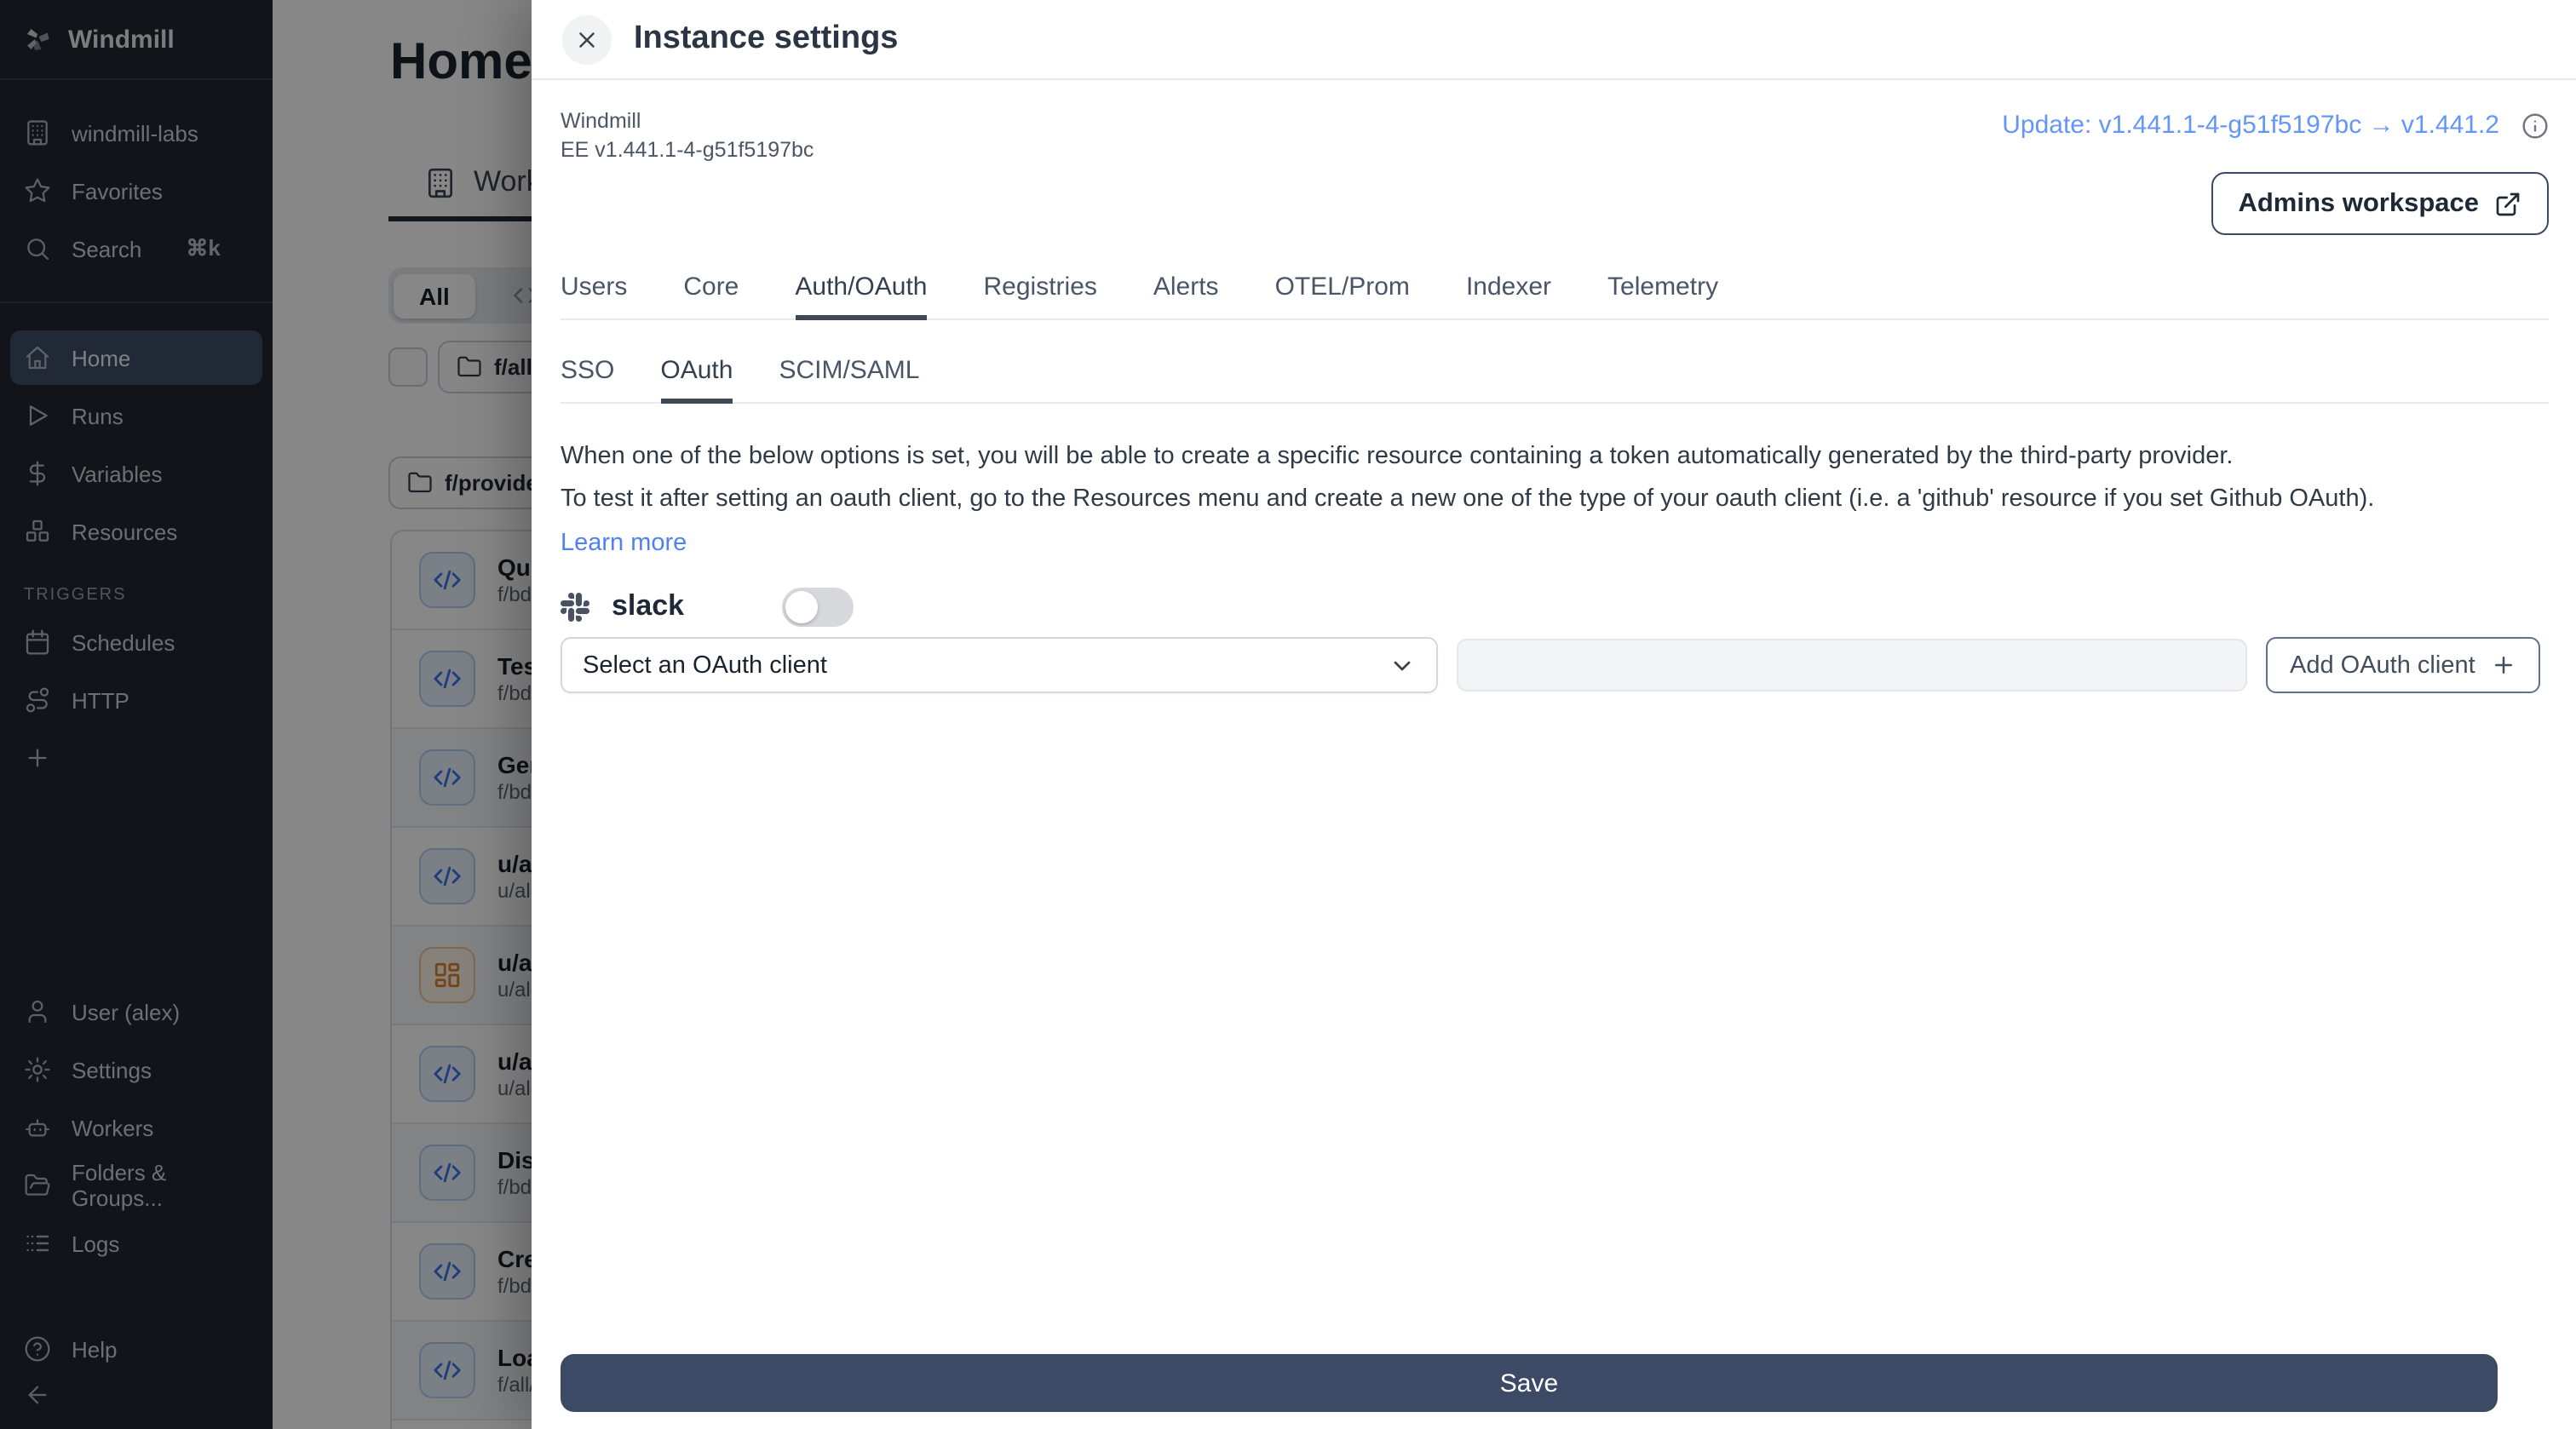 The width and height of the screenshot is (2576, 1429). Describe the element at coordinates (588, 380) in the screenshot. I see `subtab-sso: SSO` at that location.